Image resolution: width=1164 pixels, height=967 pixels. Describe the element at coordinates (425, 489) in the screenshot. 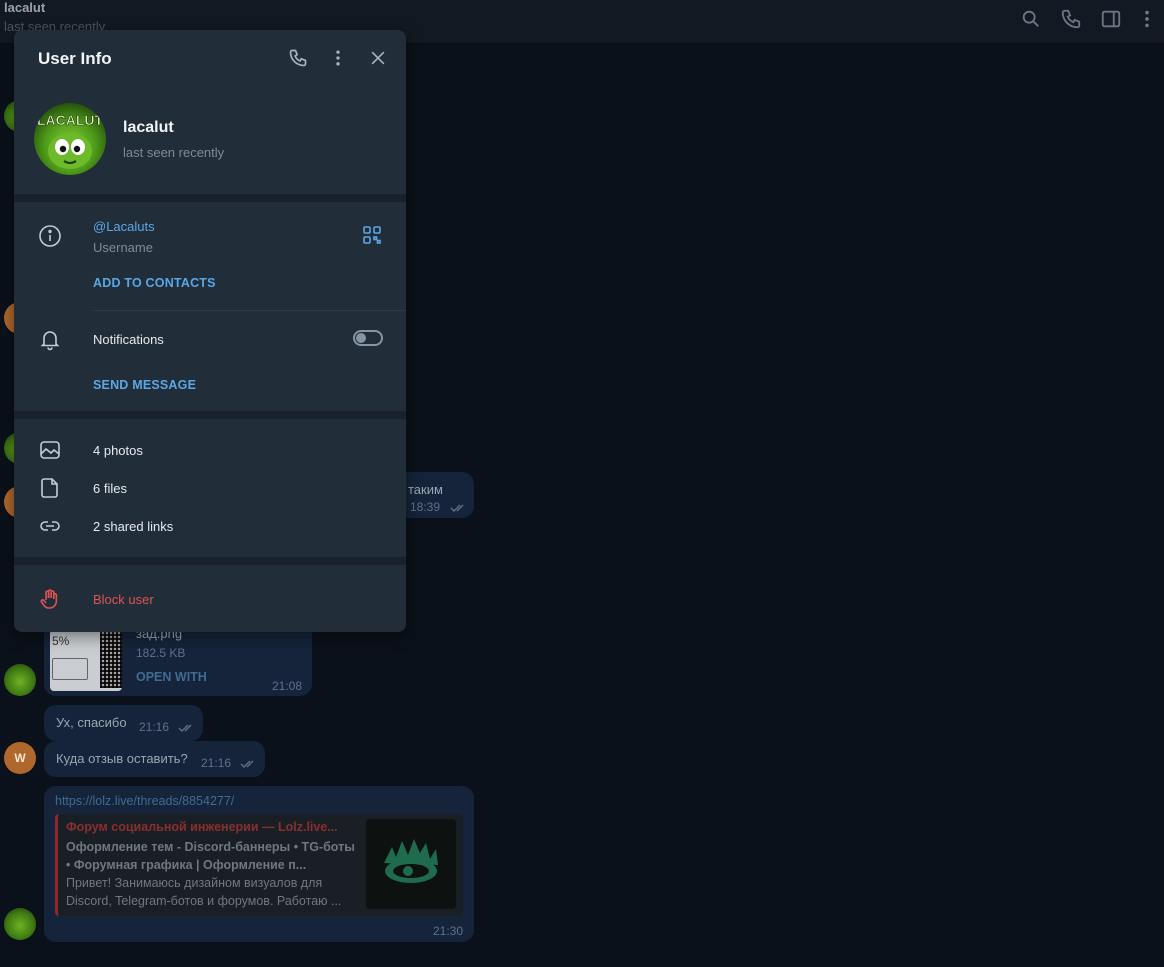

I see `message-text: таким` at that location.